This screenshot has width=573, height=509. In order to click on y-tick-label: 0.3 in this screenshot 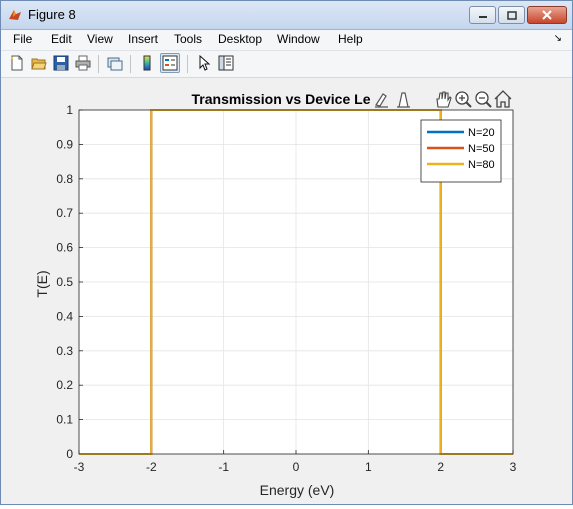, I will do `click(64, 351)`.